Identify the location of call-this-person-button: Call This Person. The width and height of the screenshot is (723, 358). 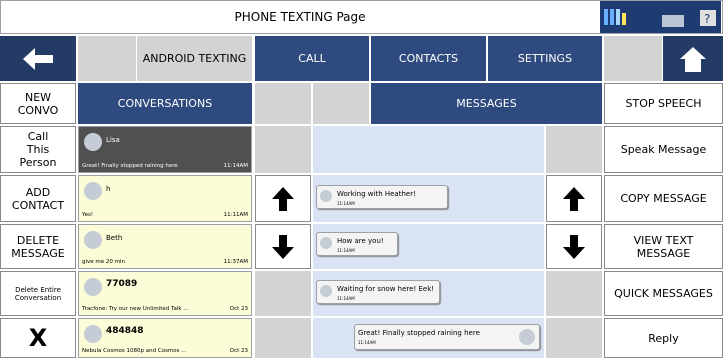
(38, 149).